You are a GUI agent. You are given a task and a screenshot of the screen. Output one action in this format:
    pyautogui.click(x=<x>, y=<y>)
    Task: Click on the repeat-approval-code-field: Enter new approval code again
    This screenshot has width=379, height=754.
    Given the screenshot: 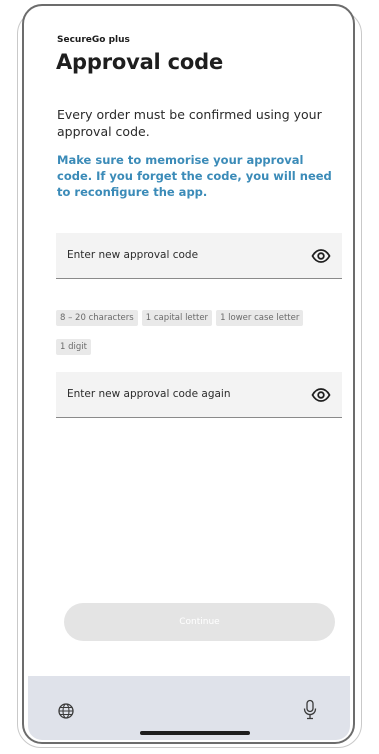 What is the action you would take?
    pyautogui.click(x=199, y=395)
    